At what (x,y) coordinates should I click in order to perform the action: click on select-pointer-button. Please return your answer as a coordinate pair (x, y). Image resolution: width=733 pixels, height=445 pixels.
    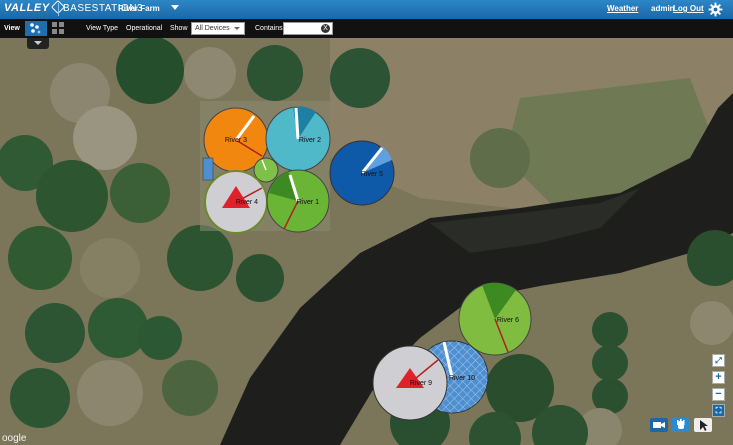
    Looking at the image, I should click on (703, 425).